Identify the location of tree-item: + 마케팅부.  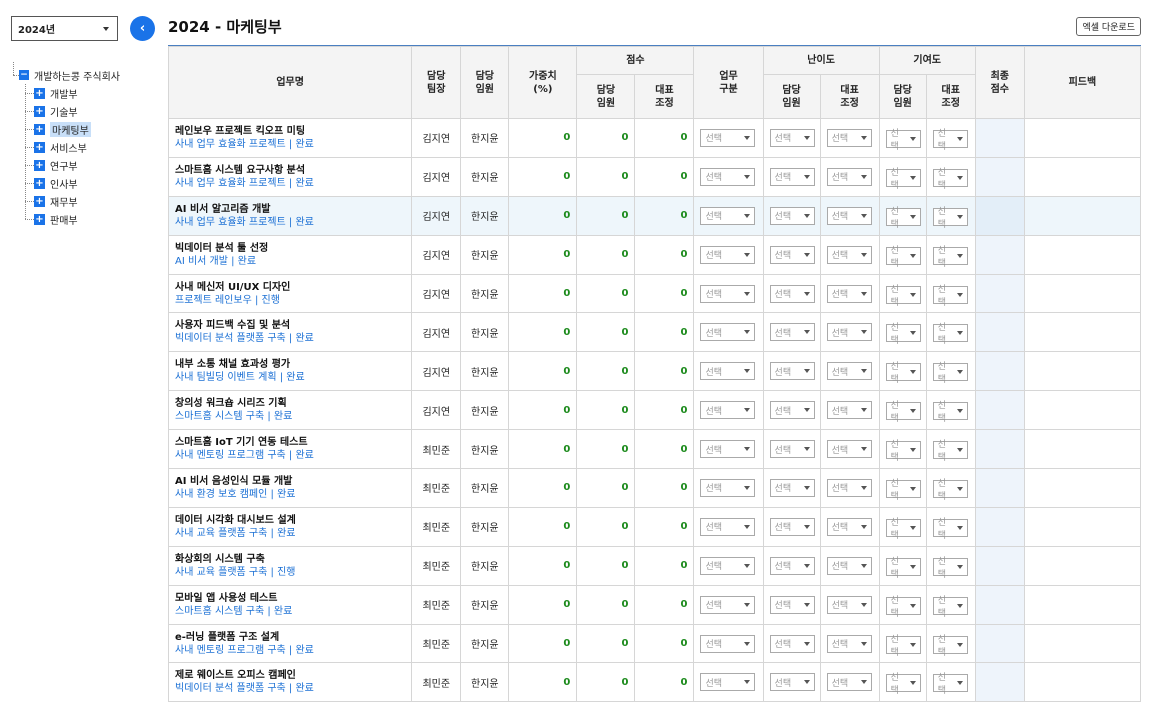
(72, 129).